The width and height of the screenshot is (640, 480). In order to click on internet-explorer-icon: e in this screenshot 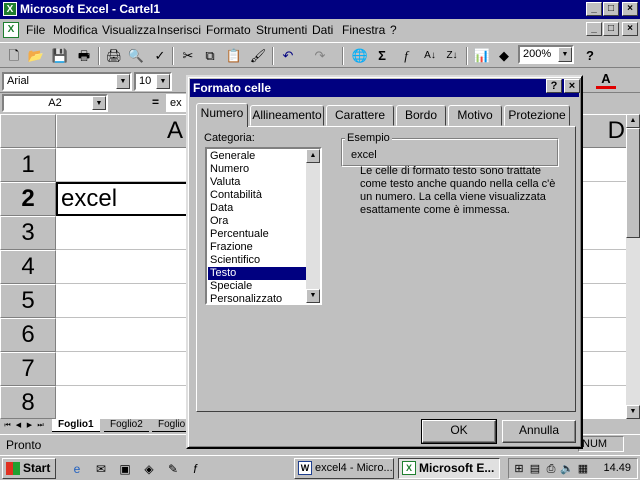, I will do `click(77, 469)`.